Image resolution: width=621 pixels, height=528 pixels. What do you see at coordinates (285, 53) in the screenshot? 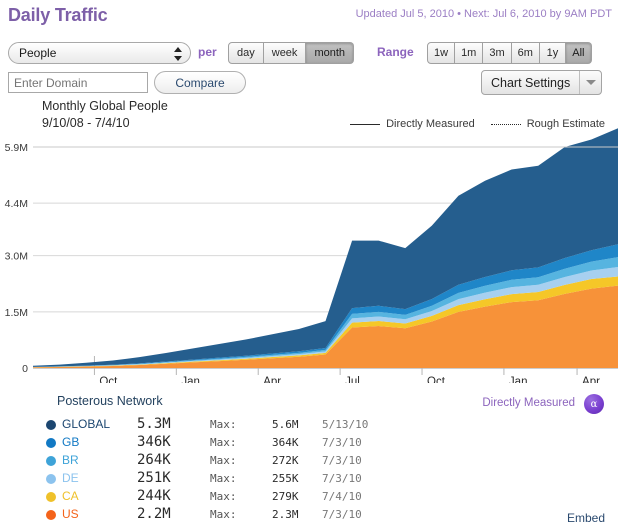
I see `per-option-week: week` at bounding box center [285, 53].